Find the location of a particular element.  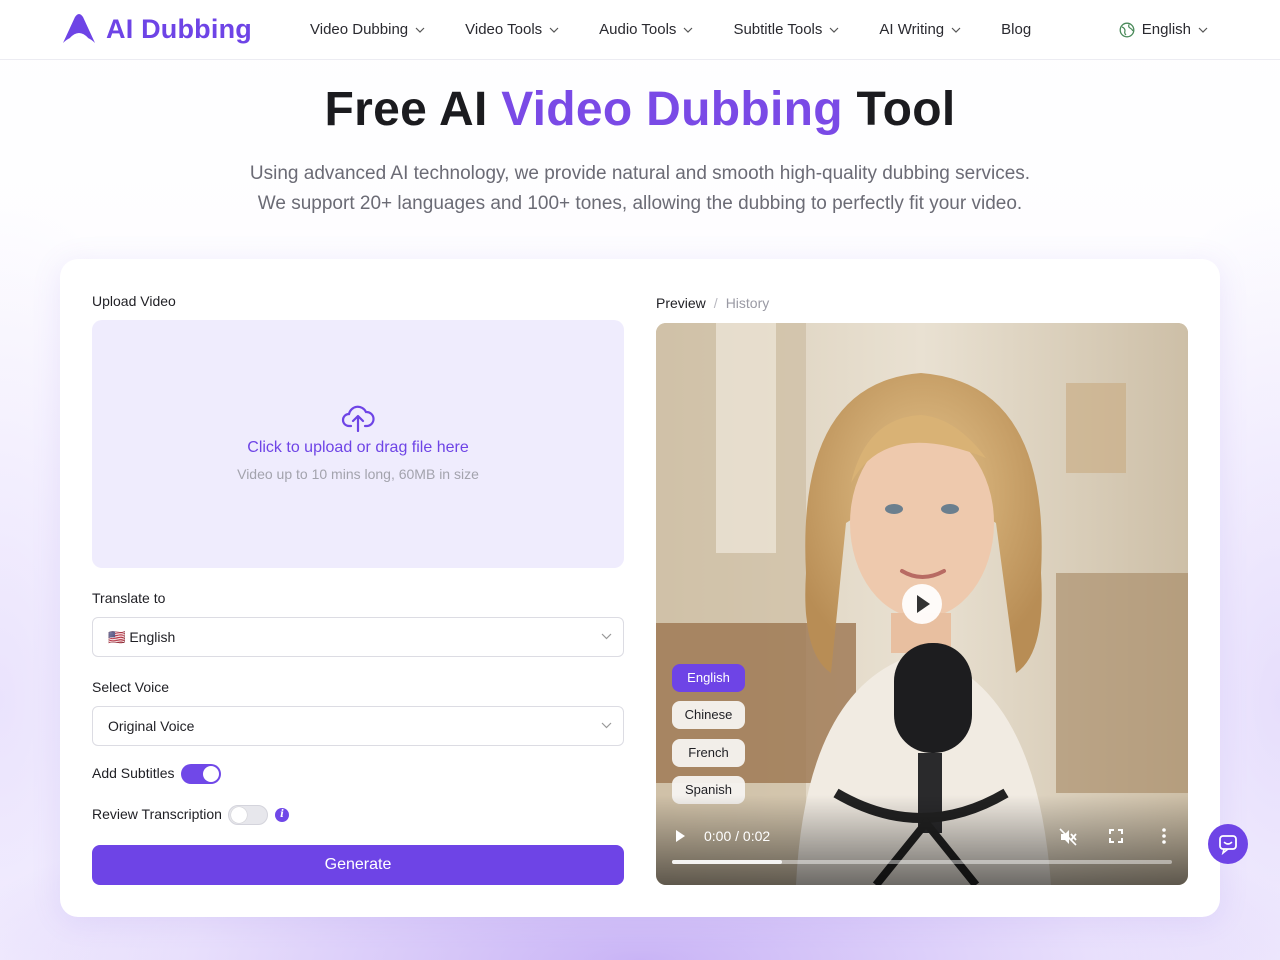

review-toggle is located at coordinates (248, 815).